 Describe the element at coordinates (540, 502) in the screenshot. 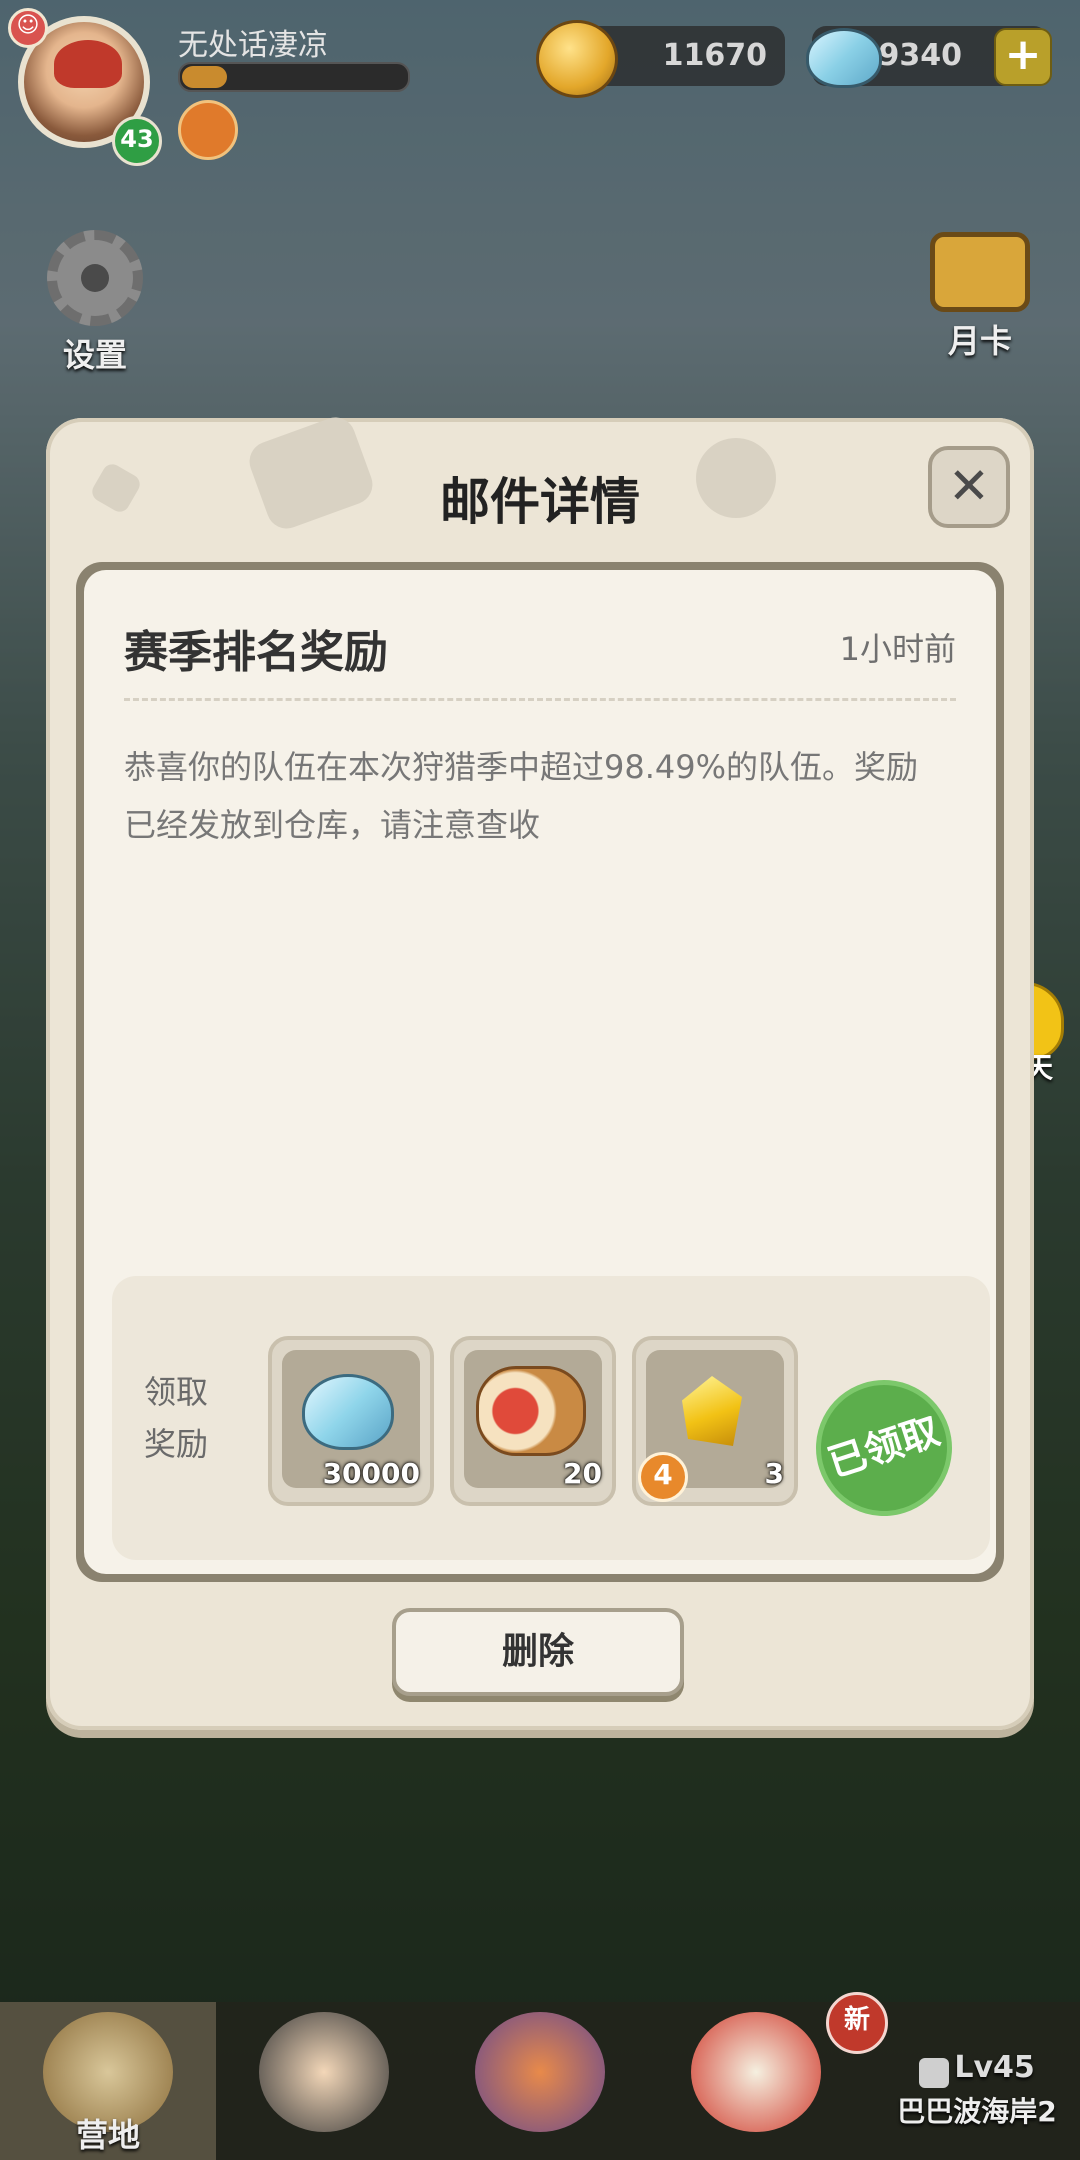

I see `dialog-title: 邮件详情` at that location.